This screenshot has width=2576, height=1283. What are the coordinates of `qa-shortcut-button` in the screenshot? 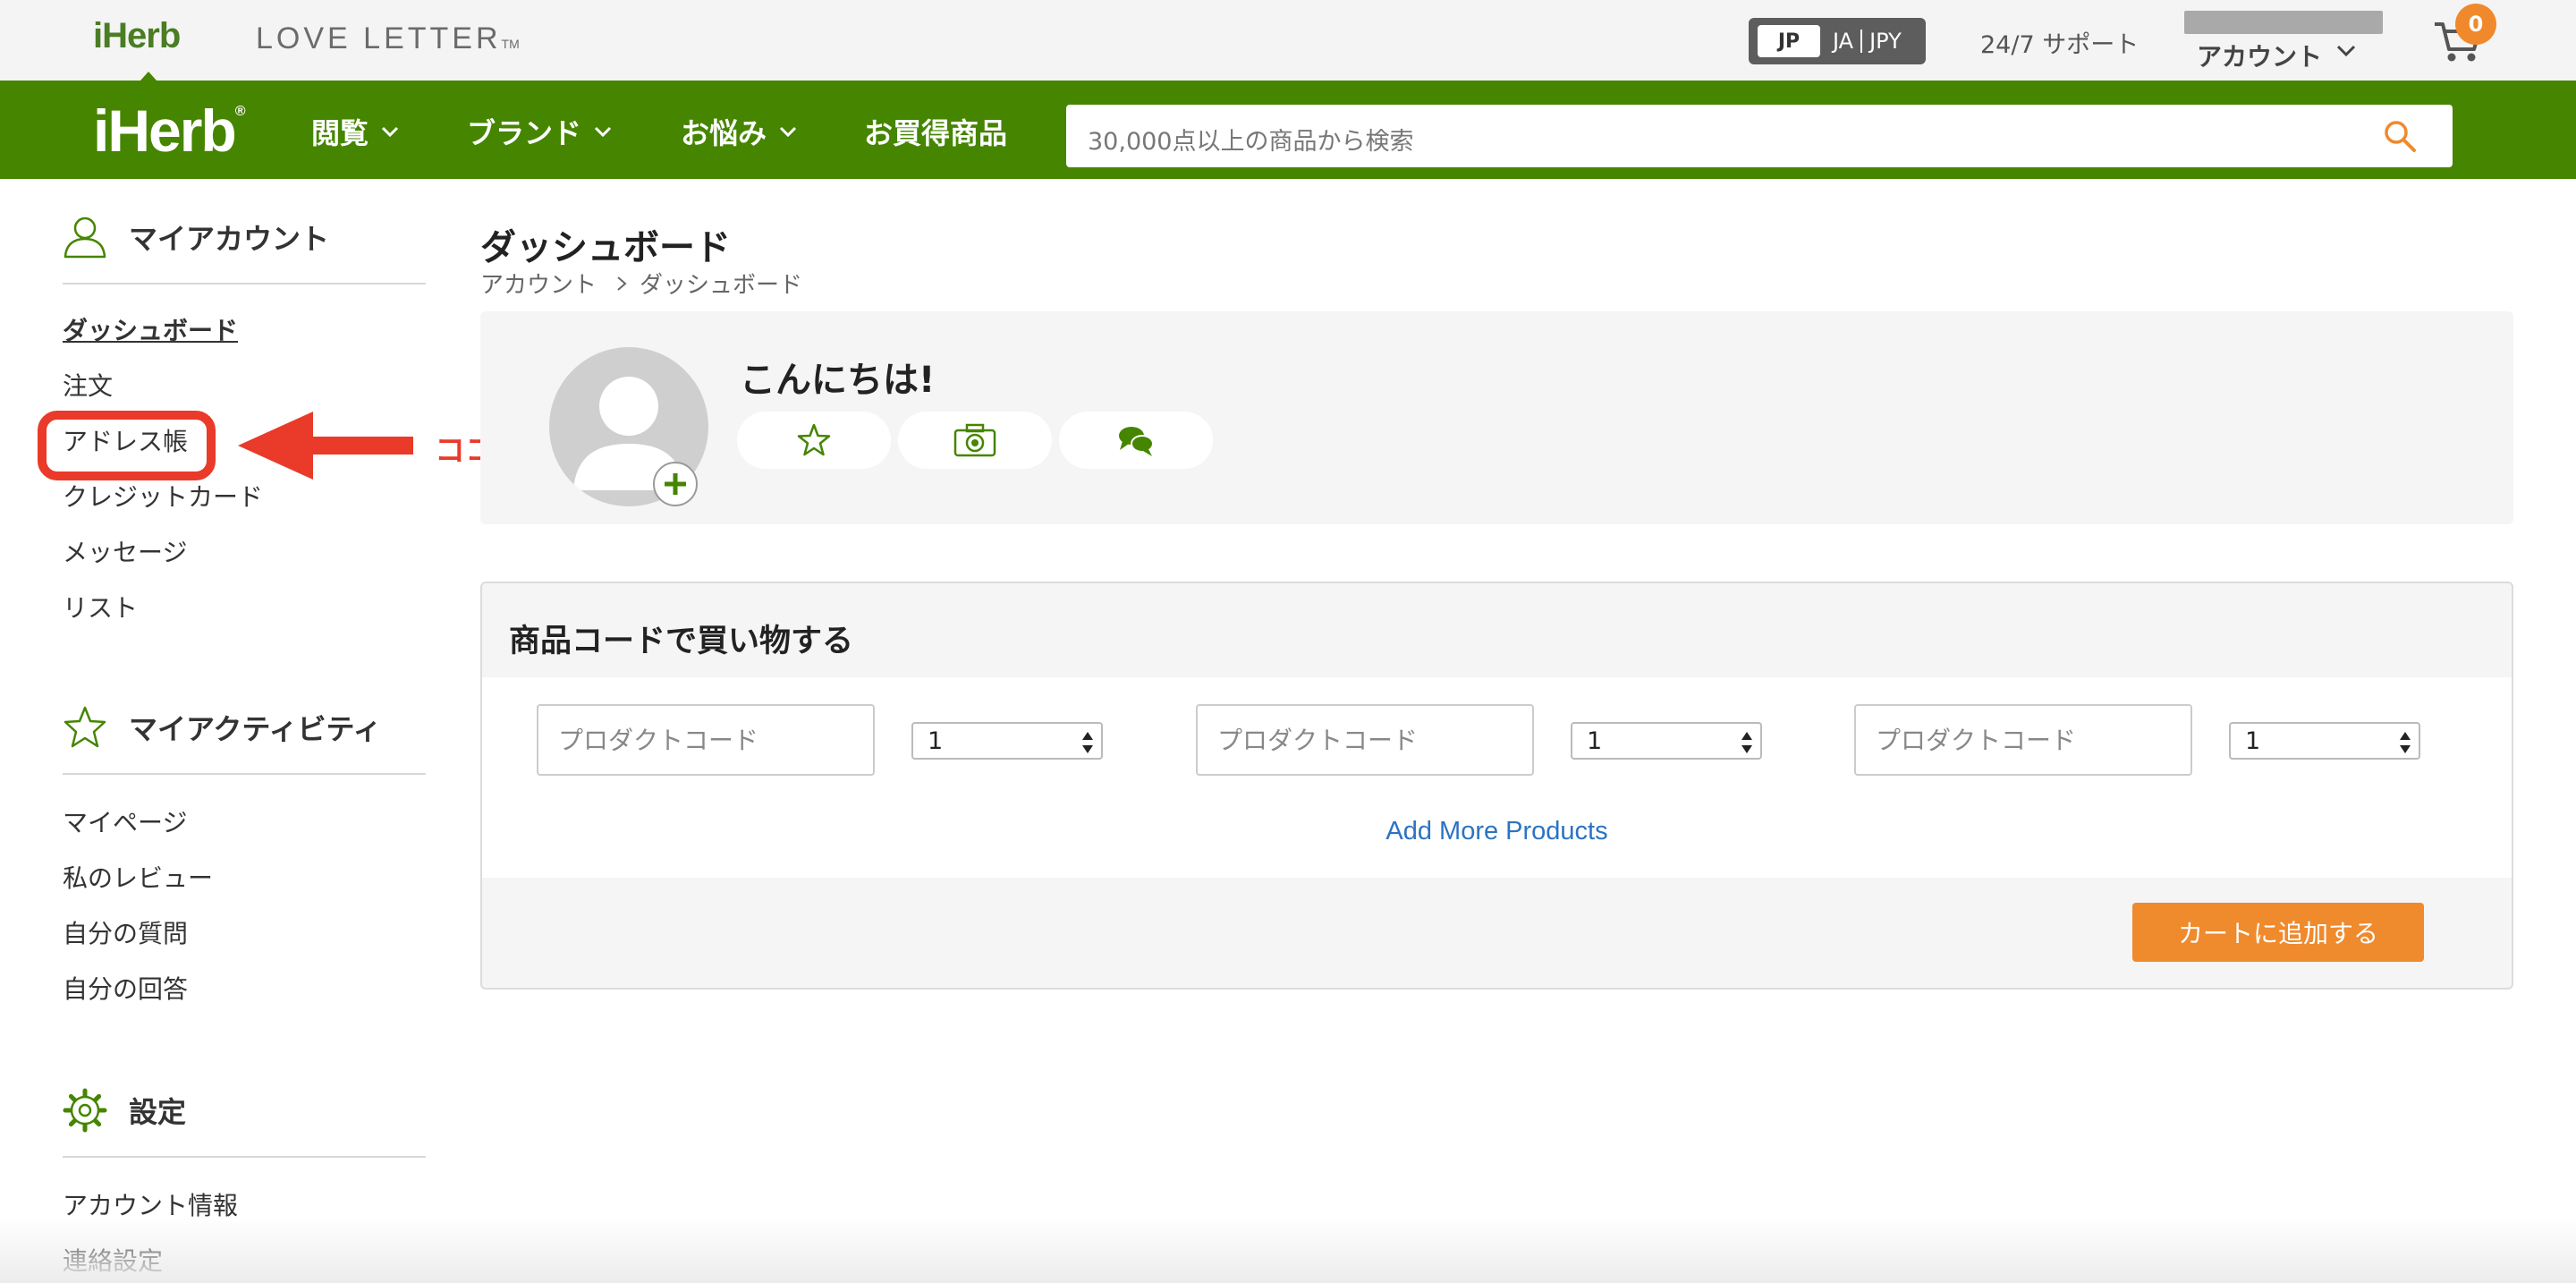 It's located at (1136, 440).